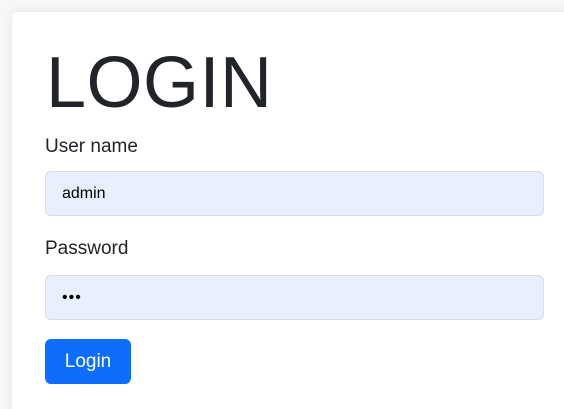 Image resolution: width=564 pixels, height=409 pixels. What do you see at coordinates (88, 361) in the screenshot?
I see `login-button: Login` at bounding box center [88, 361].